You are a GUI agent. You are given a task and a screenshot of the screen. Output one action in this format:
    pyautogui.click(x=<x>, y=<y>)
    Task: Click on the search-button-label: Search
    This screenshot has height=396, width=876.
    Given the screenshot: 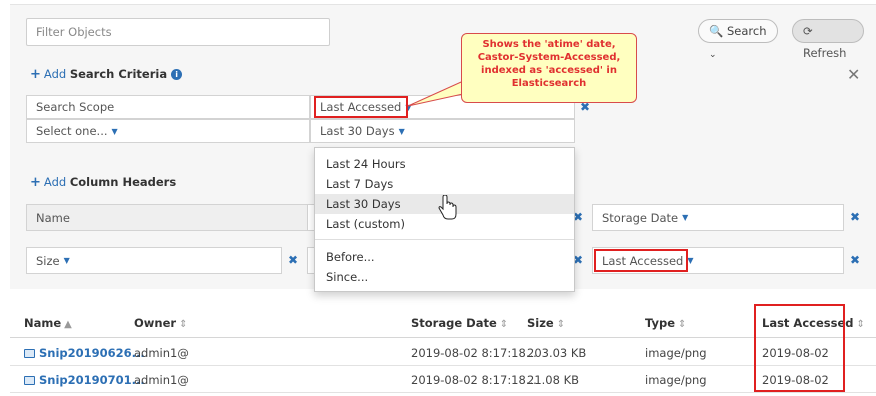 What is the action you would take?
    pyautogui.click(x=746, y=31)
    